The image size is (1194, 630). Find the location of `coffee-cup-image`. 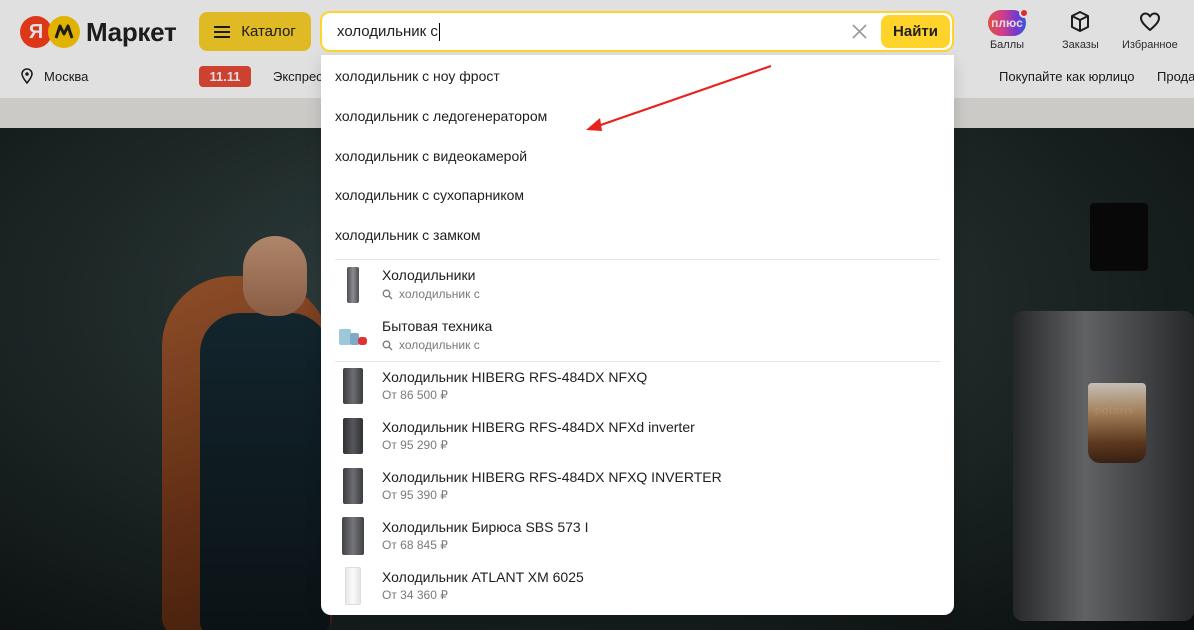

coffee-cup-image is located at coordinates (1117, 423).